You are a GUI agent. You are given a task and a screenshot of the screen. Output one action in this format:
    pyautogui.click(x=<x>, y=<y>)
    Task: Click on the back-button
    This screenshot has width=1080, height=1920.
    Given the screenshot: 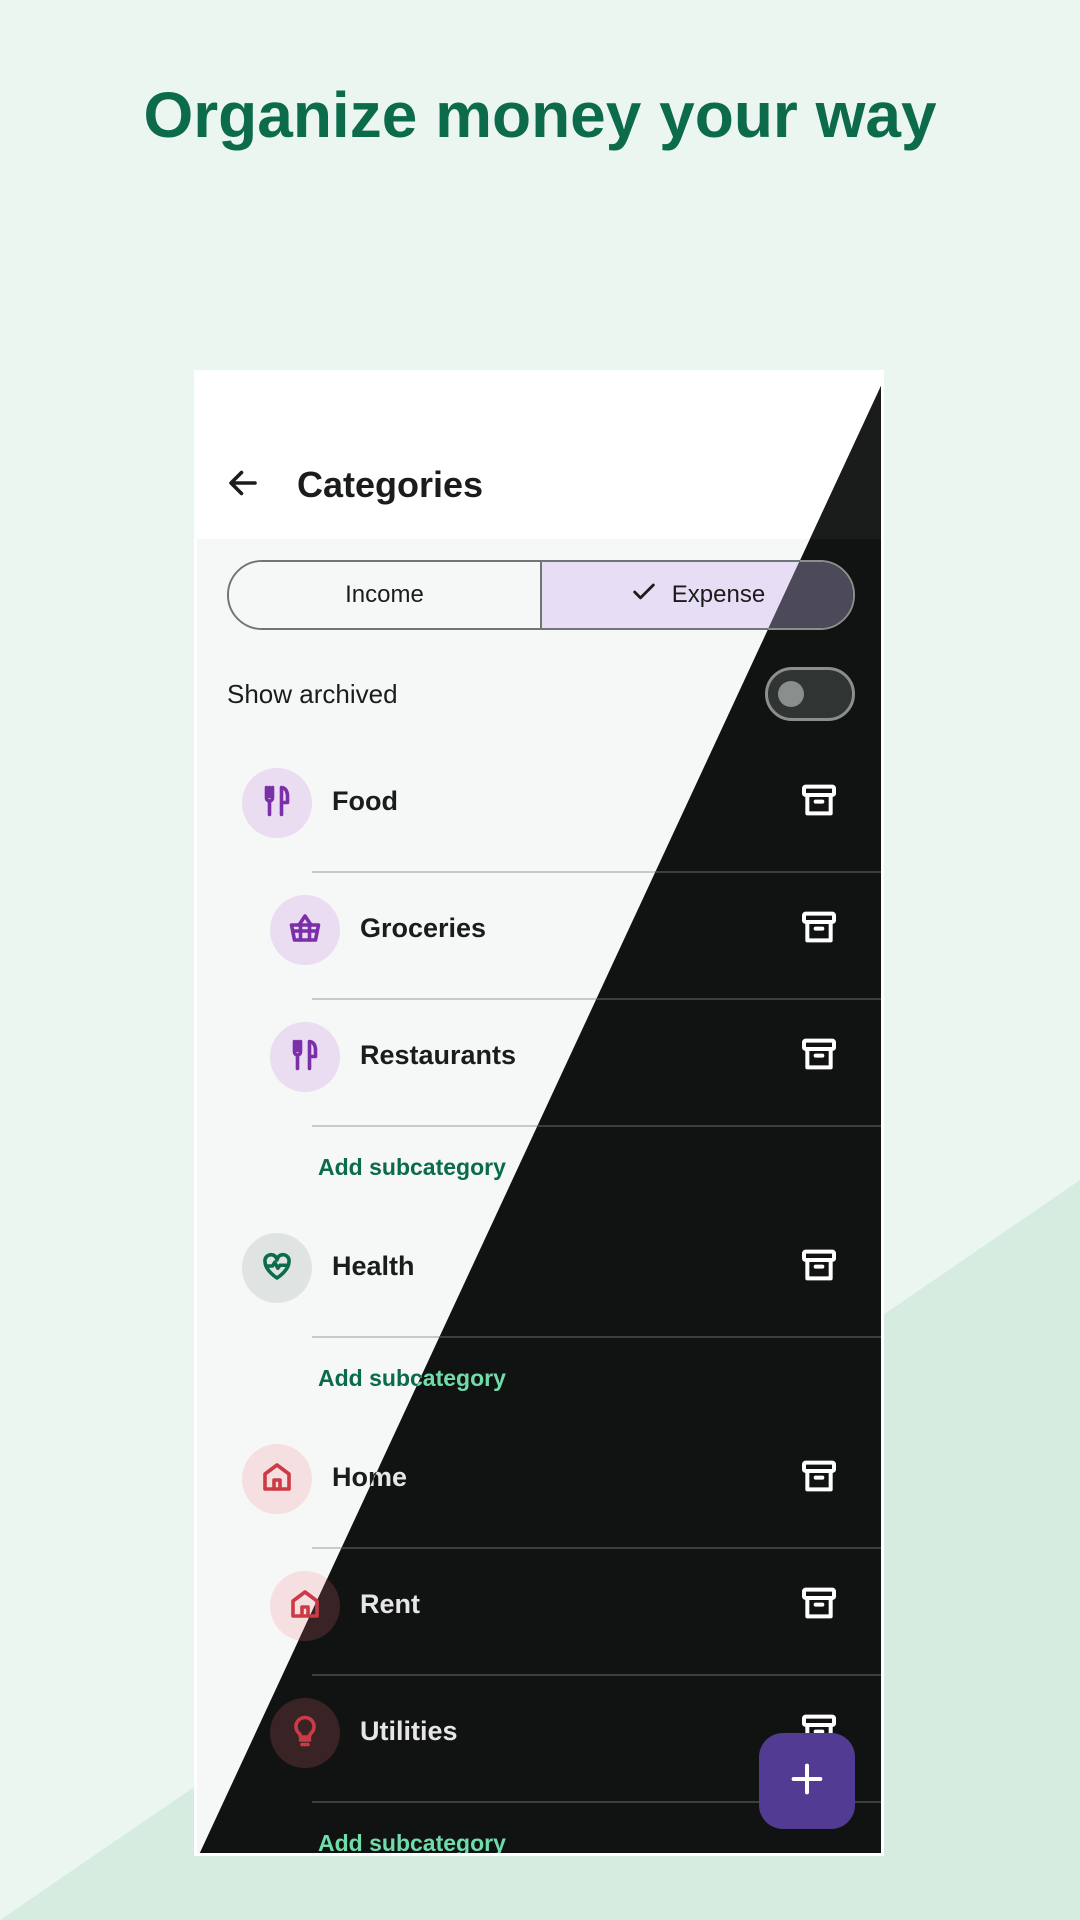 What is the action you would take?
    pyautogui.click(x=243, y=485)
    